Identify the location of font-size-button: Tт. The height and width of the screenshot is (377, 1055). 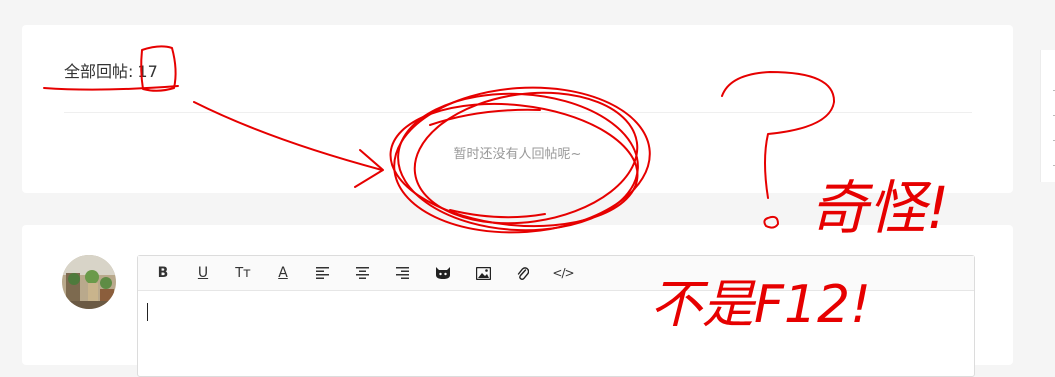
(243, 273).